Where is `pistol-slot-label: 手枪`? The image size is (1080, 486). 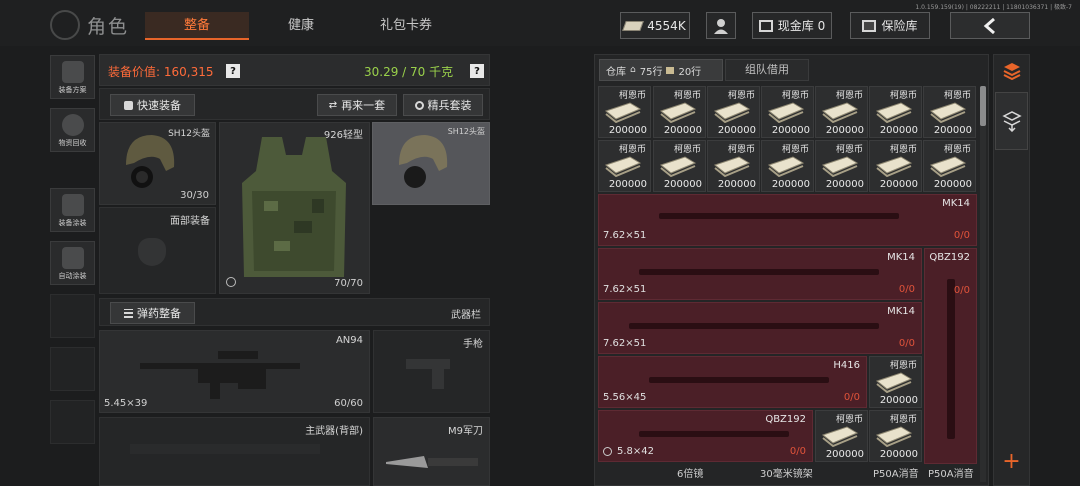
pistol-slot-label: 手枪 is located at coordinates (473, 344).